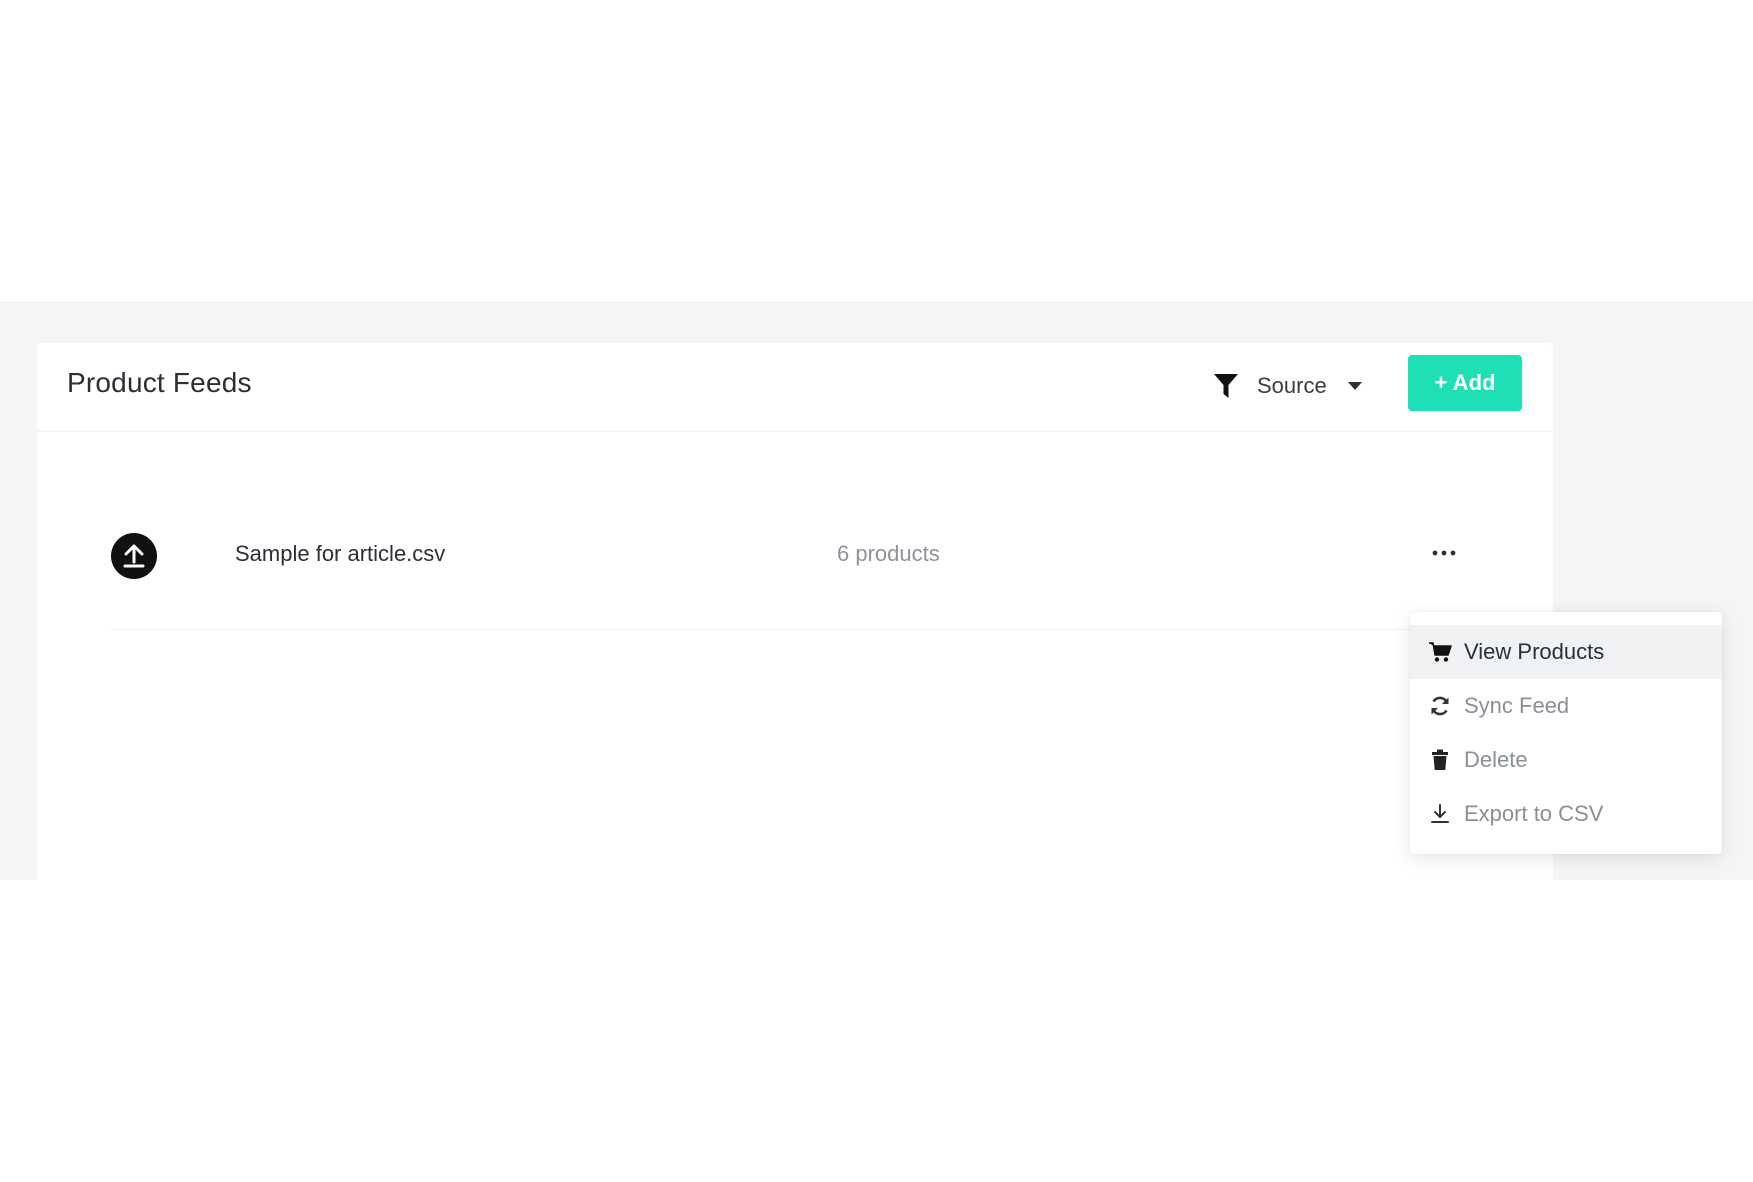 The height and width of the screenshot is (1182, 1753). What do you see at coordinates (1440, 706) in the screenshot?
I see `sync-icon` at bounding box center [1440, 706].